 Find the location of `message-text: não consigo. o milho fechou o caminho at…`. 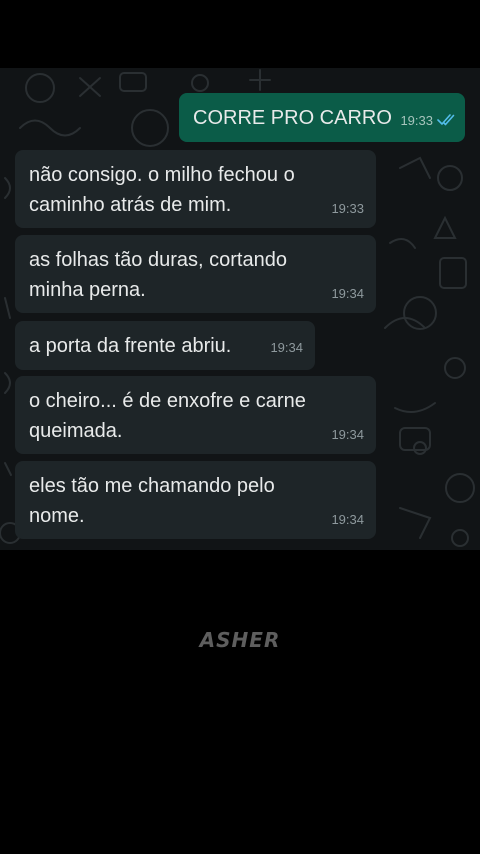

message-text: não consigo. o milho fechou o caminho at… is located at coordinates (162, 190).